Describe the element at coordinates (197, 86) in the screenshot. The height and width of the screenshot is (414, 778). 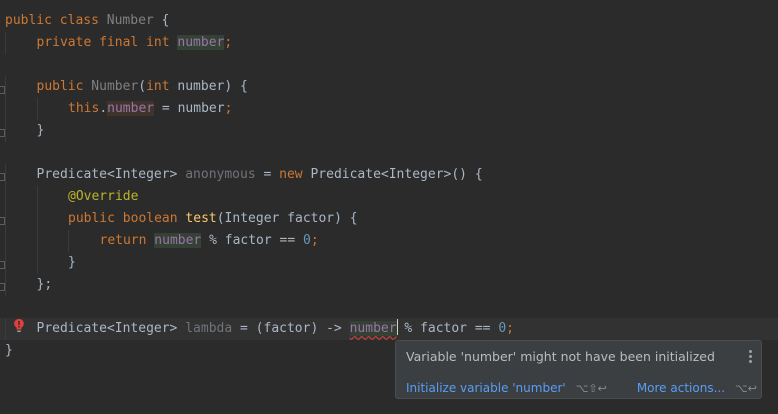
I see `parameter: number` at that location.